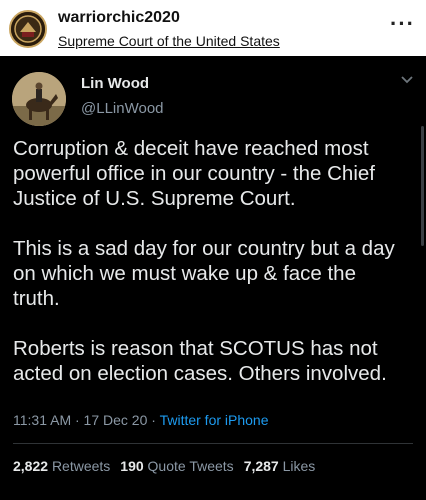  I want to click on profile-avatar-image, so click(28, 29).